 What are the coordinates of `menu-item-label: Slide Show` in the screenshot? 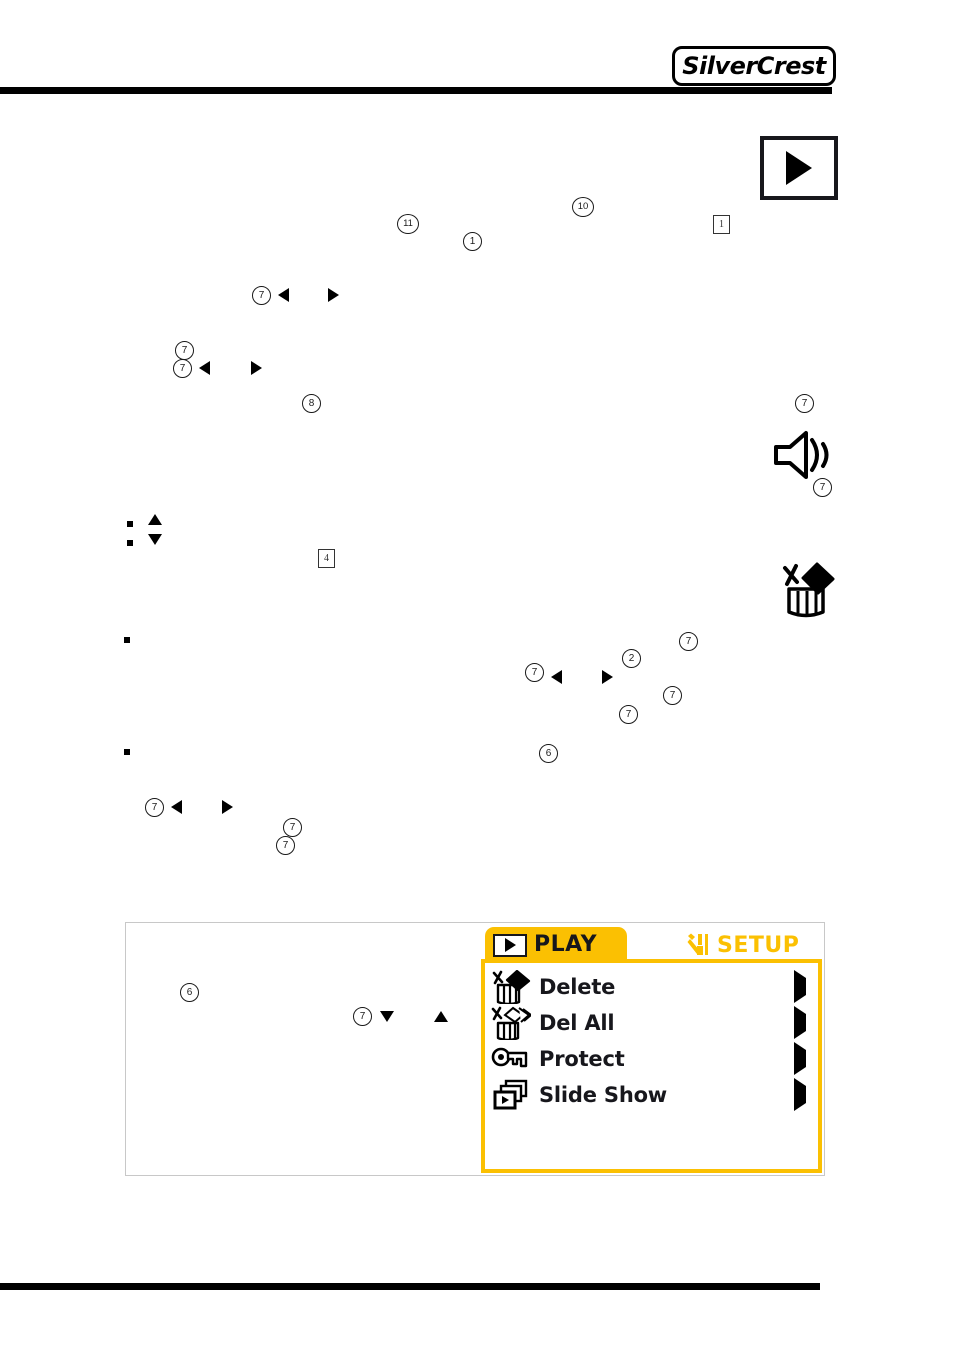 It's located at (603, 1094).